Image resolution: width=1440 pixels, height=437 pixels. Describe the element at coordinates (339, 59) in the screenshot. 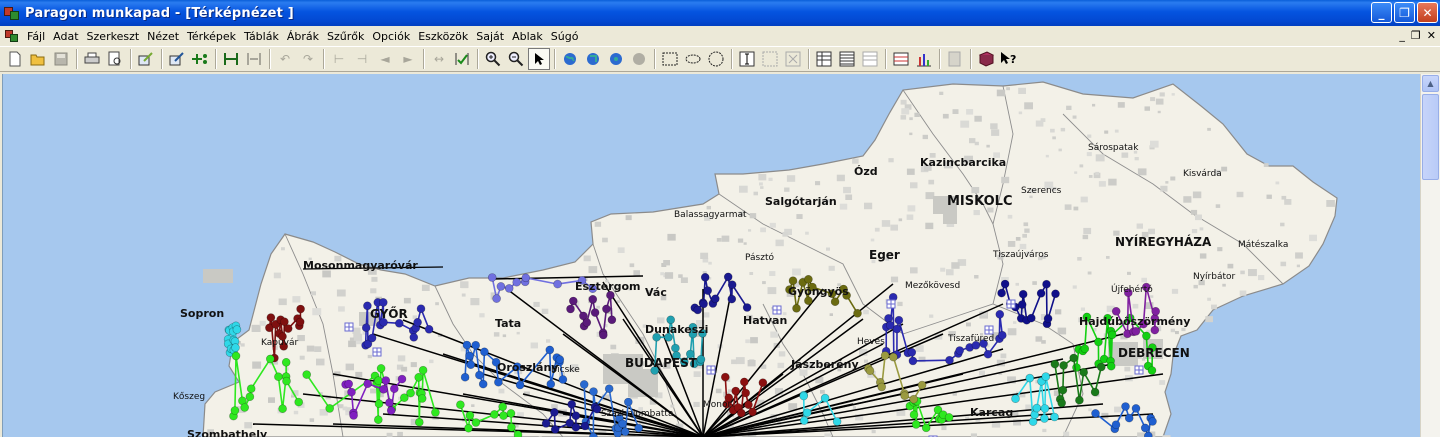

I see `split-left-icon: ⊢` at that location.